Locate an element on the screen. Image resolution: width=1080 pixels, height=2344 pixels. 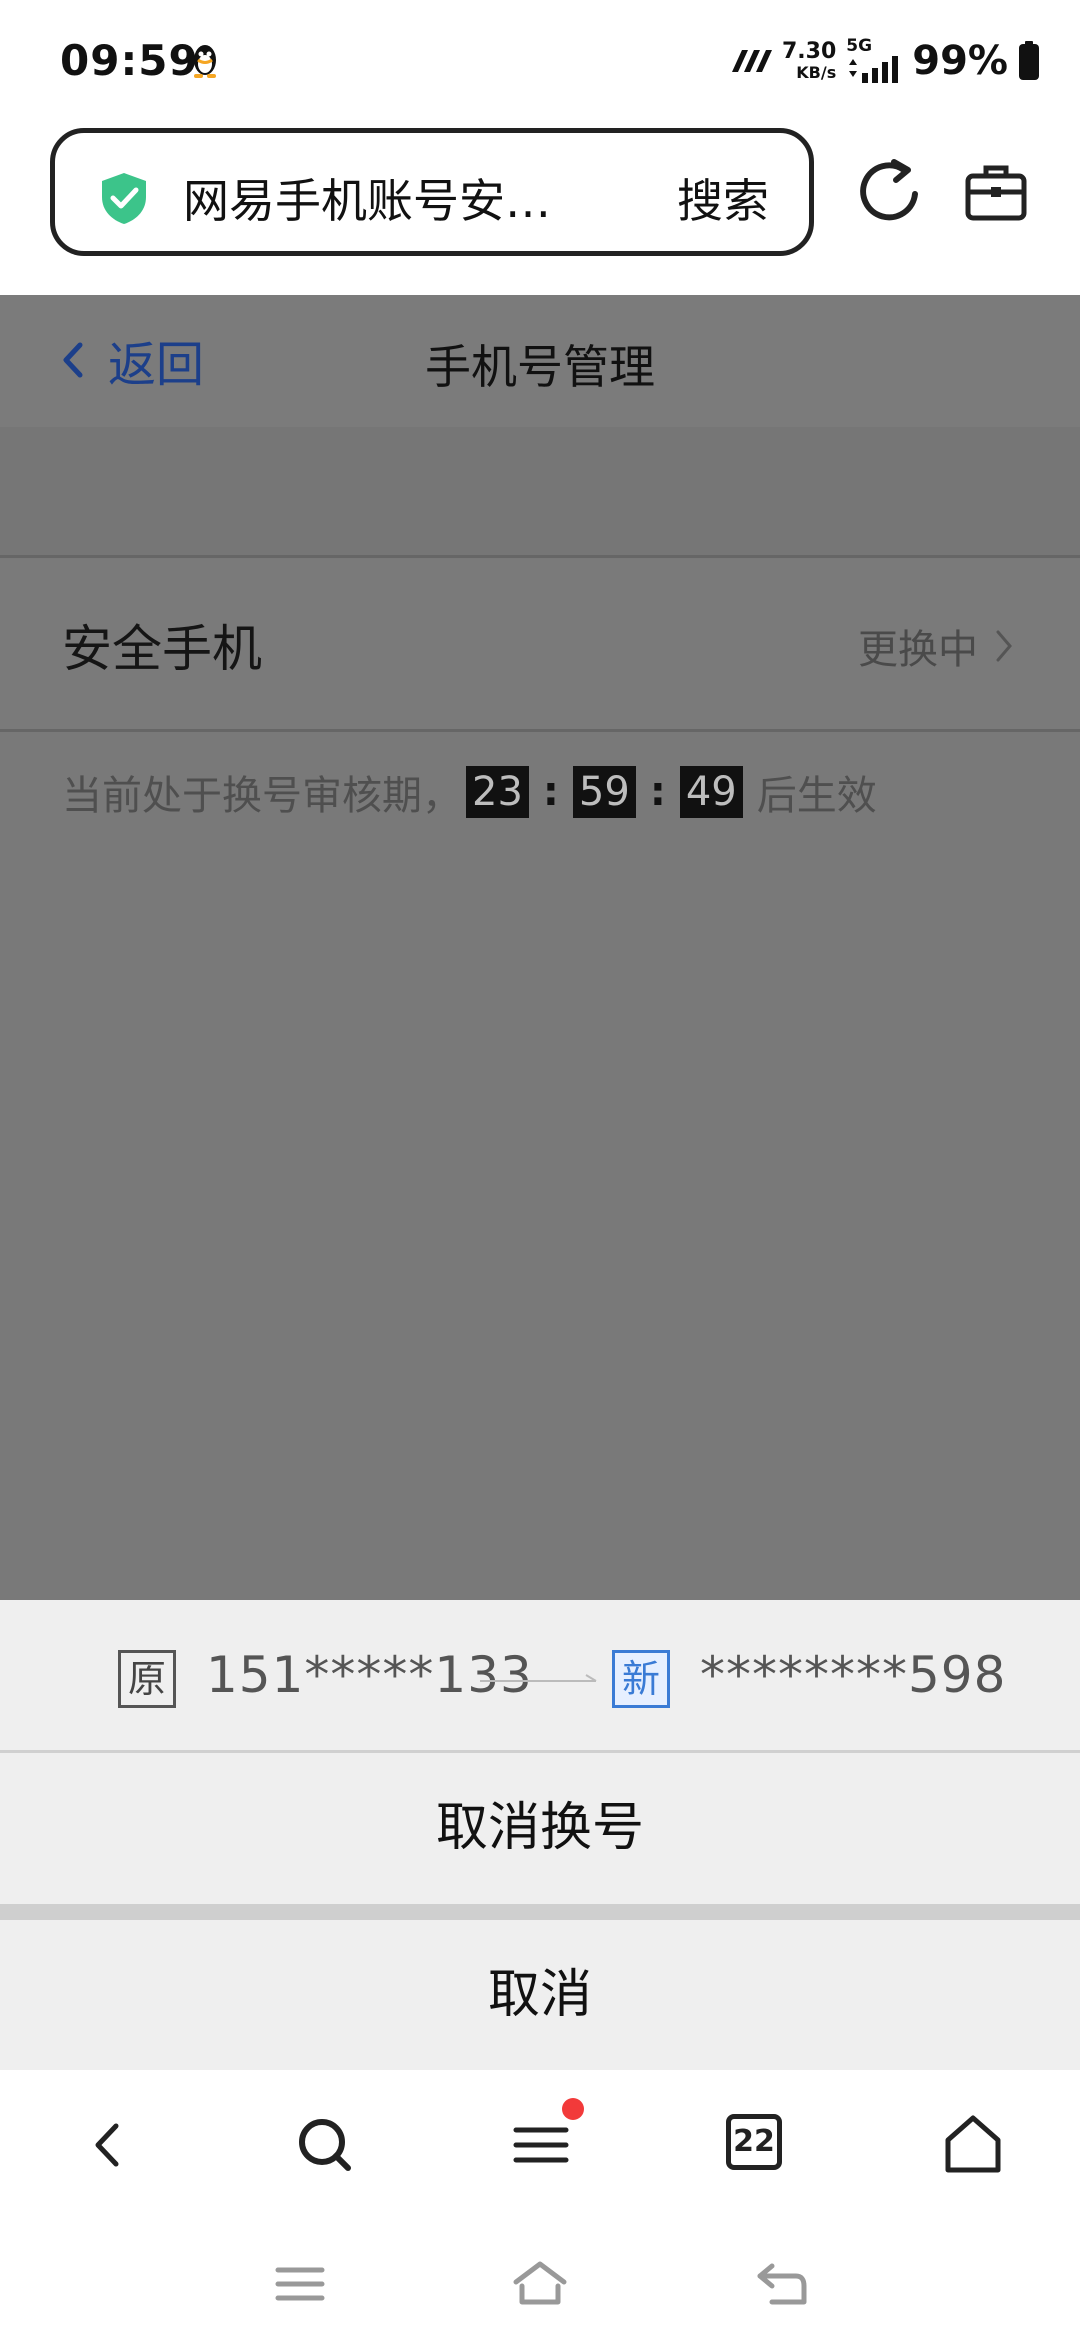
browser-toolbar: 22 is located at coordinates (540, 2145).